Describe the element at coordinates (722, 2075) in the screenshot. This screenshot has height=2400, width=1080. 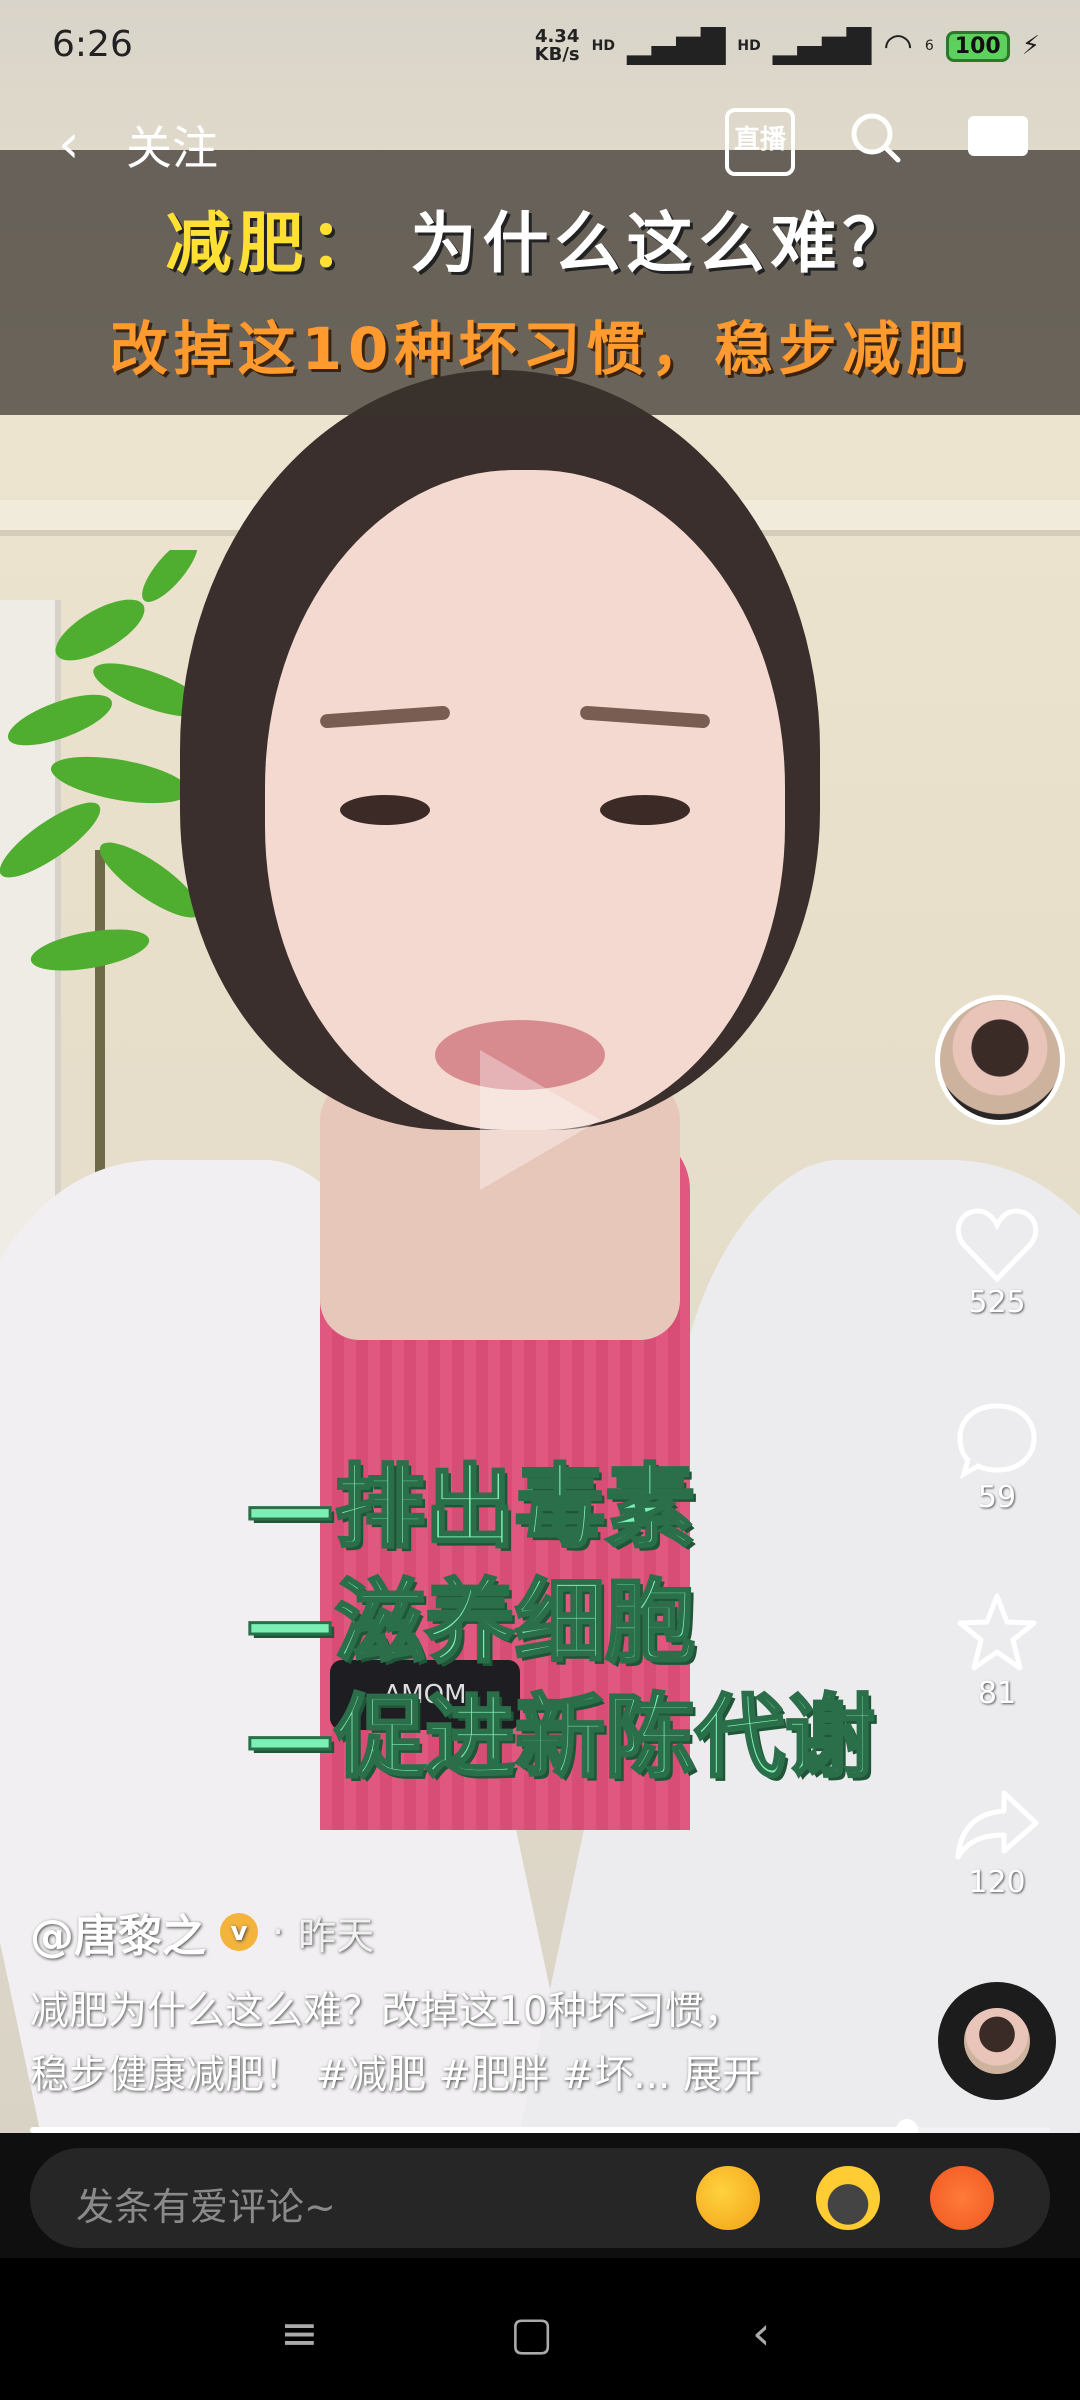
I see `expand-link: 展开` at that location.